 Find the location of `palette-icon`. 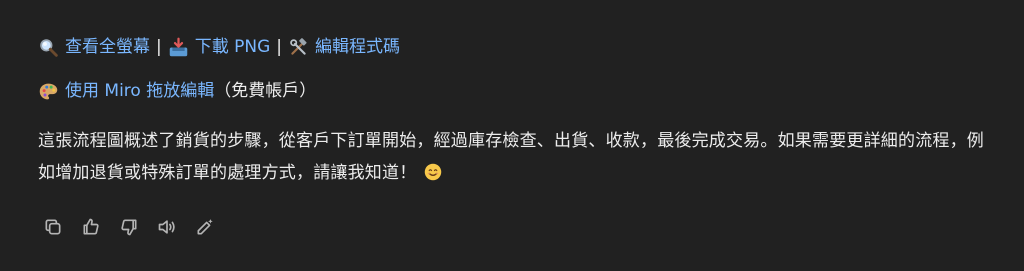

palette-icon is located at coordinates (48, 91).